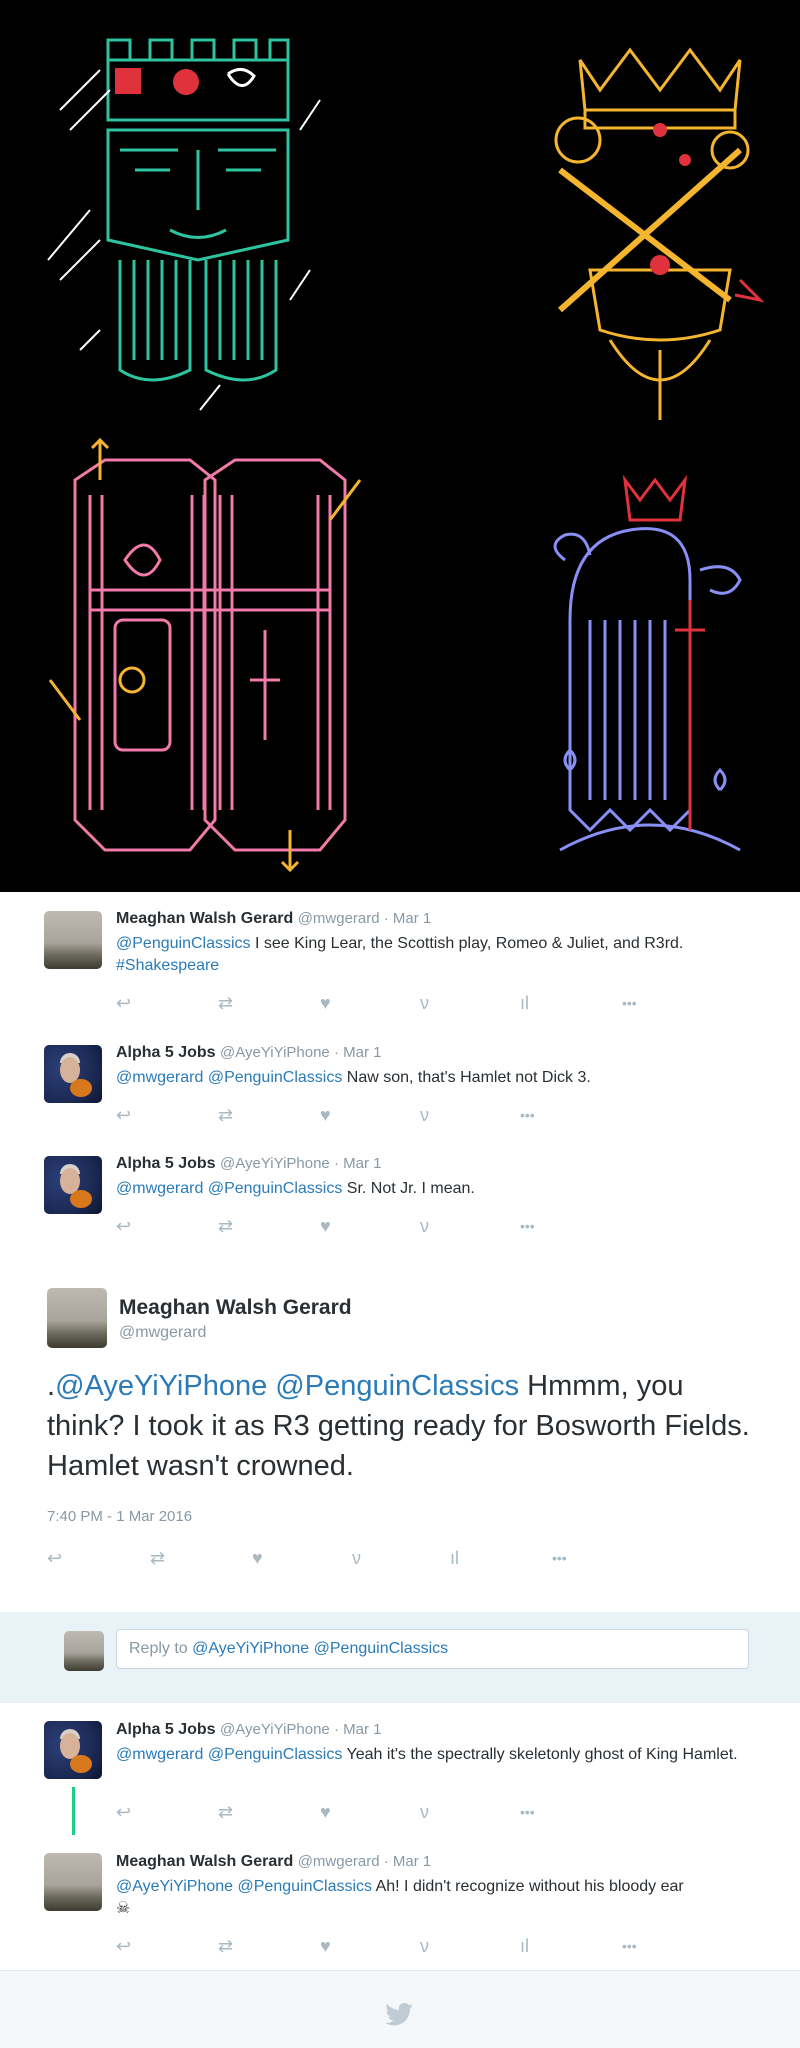 The height and width of the screenshot is (2048, 800). What do you see at coordinates (162, 1333) in the screenshot?
I see `user-handle: @mwgerard` at bounding box center [162, 1333].